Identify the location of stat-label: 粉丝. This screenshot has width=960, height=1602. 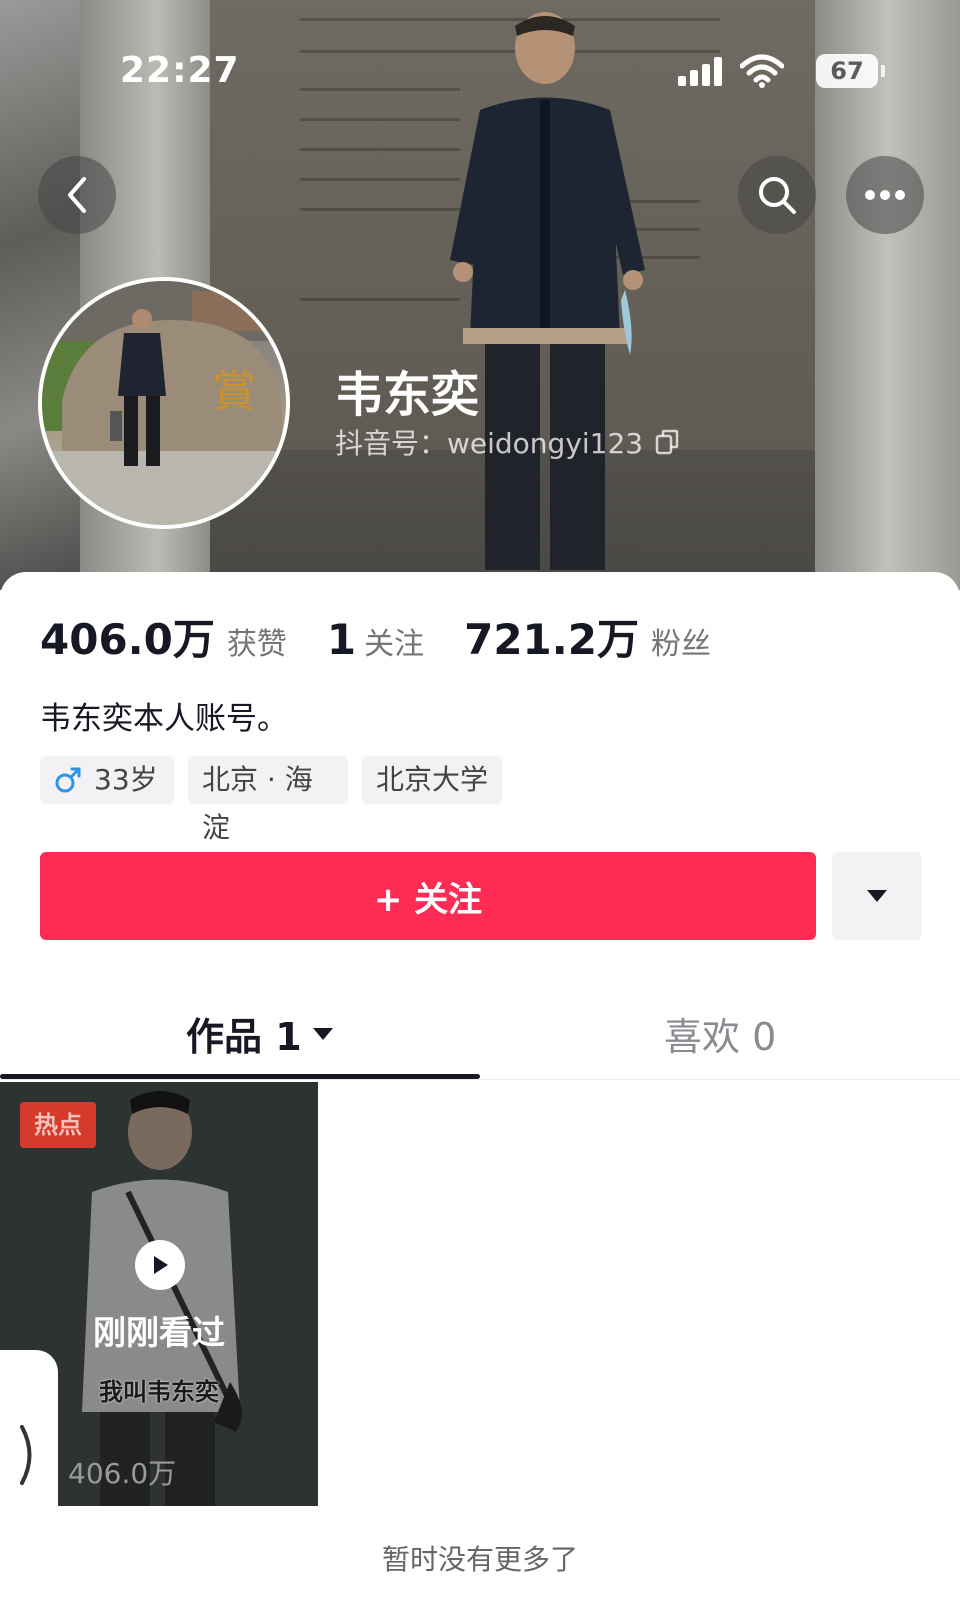
(680, 644).